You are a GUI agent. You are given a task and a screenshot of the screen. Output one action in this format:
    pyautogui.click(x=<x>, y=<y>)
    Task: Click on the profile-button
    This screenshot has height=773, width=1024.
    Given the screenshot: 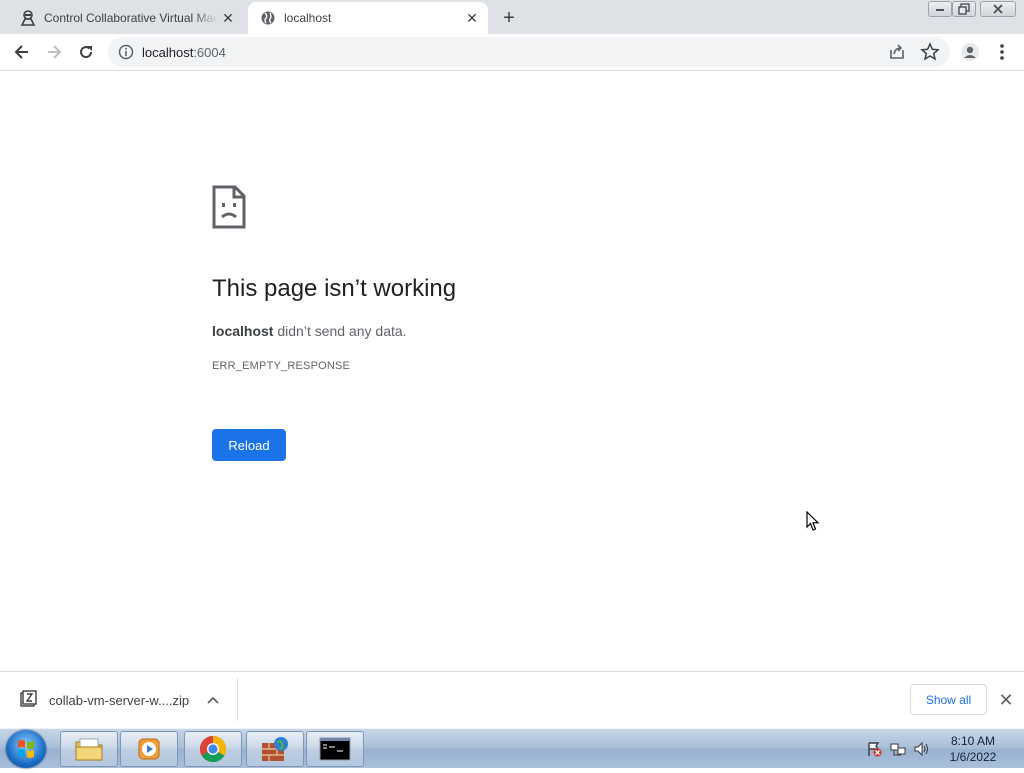 What is the action you would take?
    pyautogui.click(x=970, y=52)
    